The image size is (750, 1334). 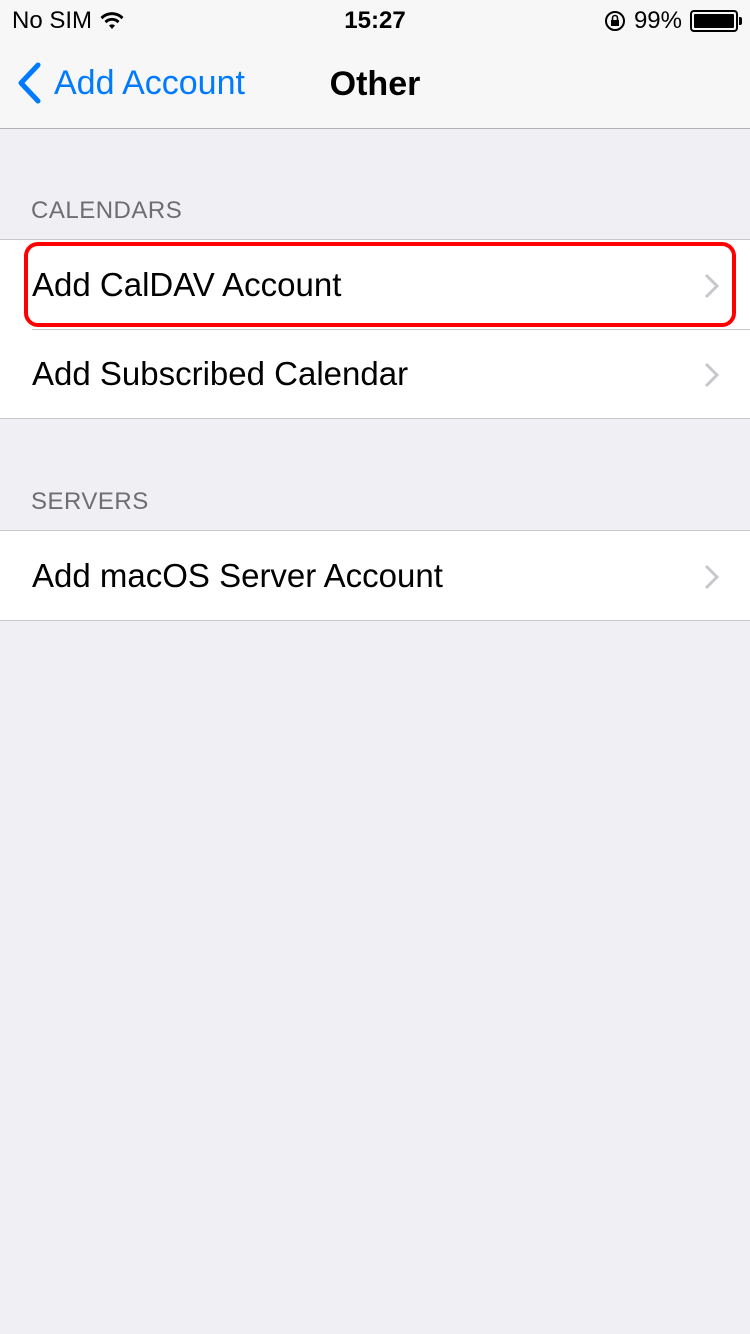 I want to click on section-header-calendars: CALENDARS, so click(x=107, y=210).